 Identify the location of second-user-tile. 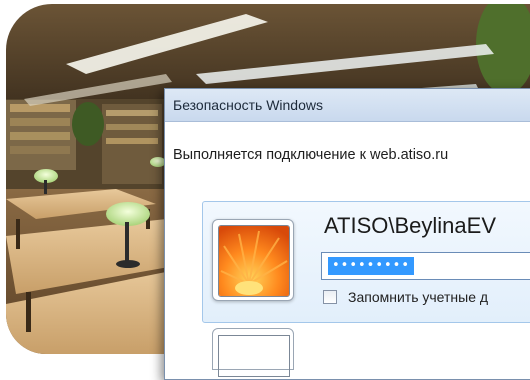
(253, 352).